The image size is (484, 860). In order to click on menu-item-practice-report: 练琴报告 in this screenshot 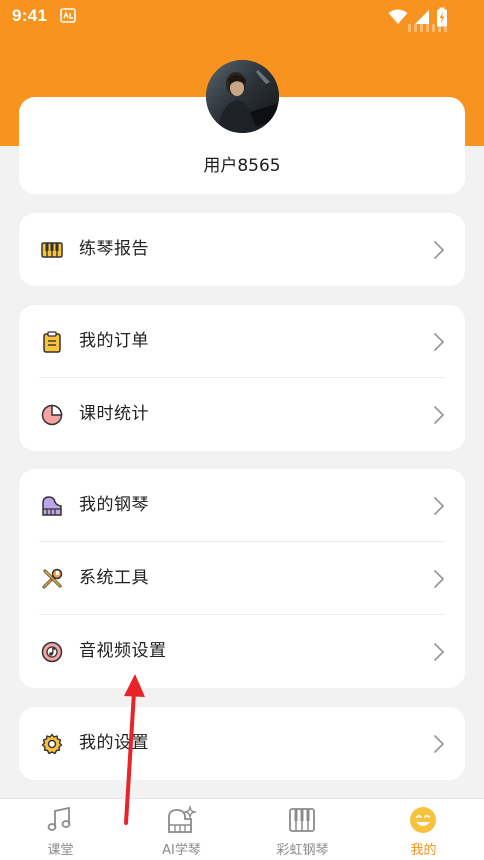, I will do `click(242, 249)`.